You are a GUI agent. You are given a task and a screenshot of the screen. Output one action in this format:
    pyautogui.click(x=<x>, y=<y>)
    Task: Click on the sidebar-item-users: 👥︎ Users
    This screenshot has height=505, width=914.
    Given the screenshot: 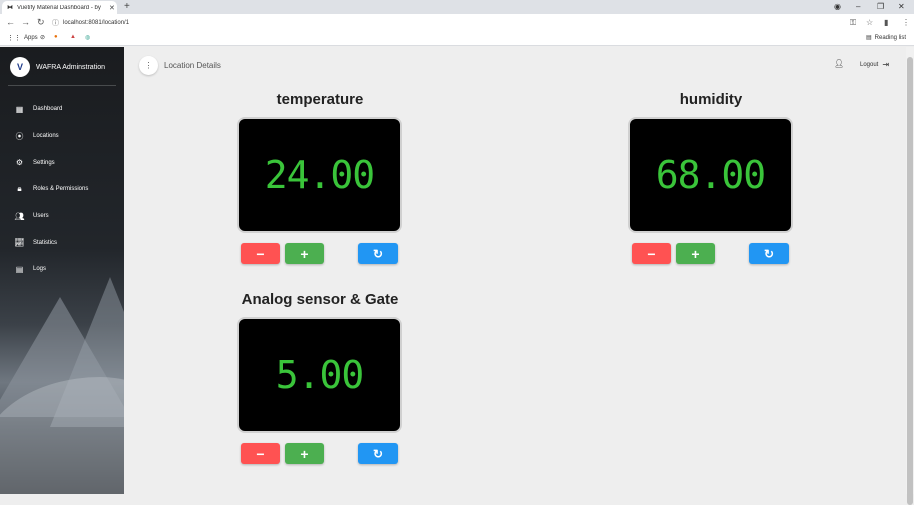 What is the action you would take?
    pyautogui.click(x=62, y=216)
    